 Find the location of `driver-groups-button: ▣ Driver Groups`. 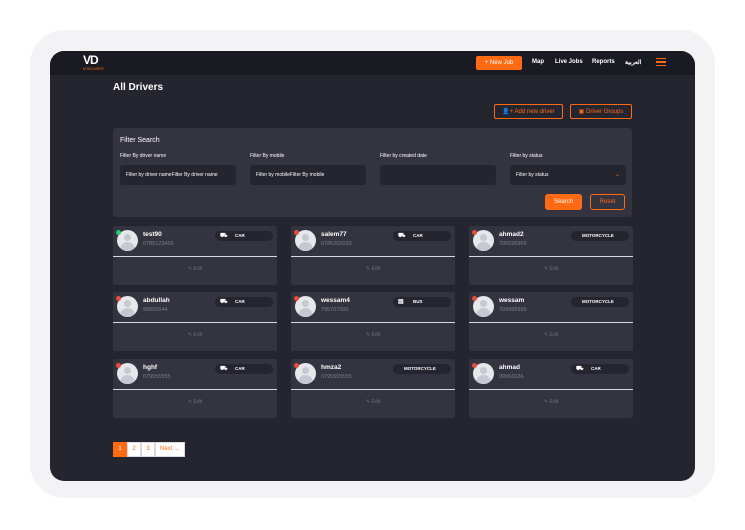

driver-groups-button: ▣ Driver Groups is located at coordinates (601, 111).